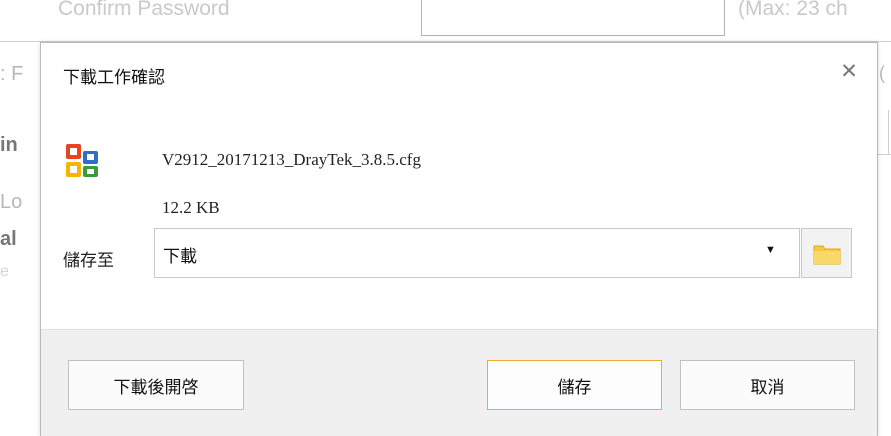 The width and height of the screenshot is (891, 436). What do you see at coordinates (82, 160) in the screenshot?
I see `office-file-icon` at bounding box center [82, 160].